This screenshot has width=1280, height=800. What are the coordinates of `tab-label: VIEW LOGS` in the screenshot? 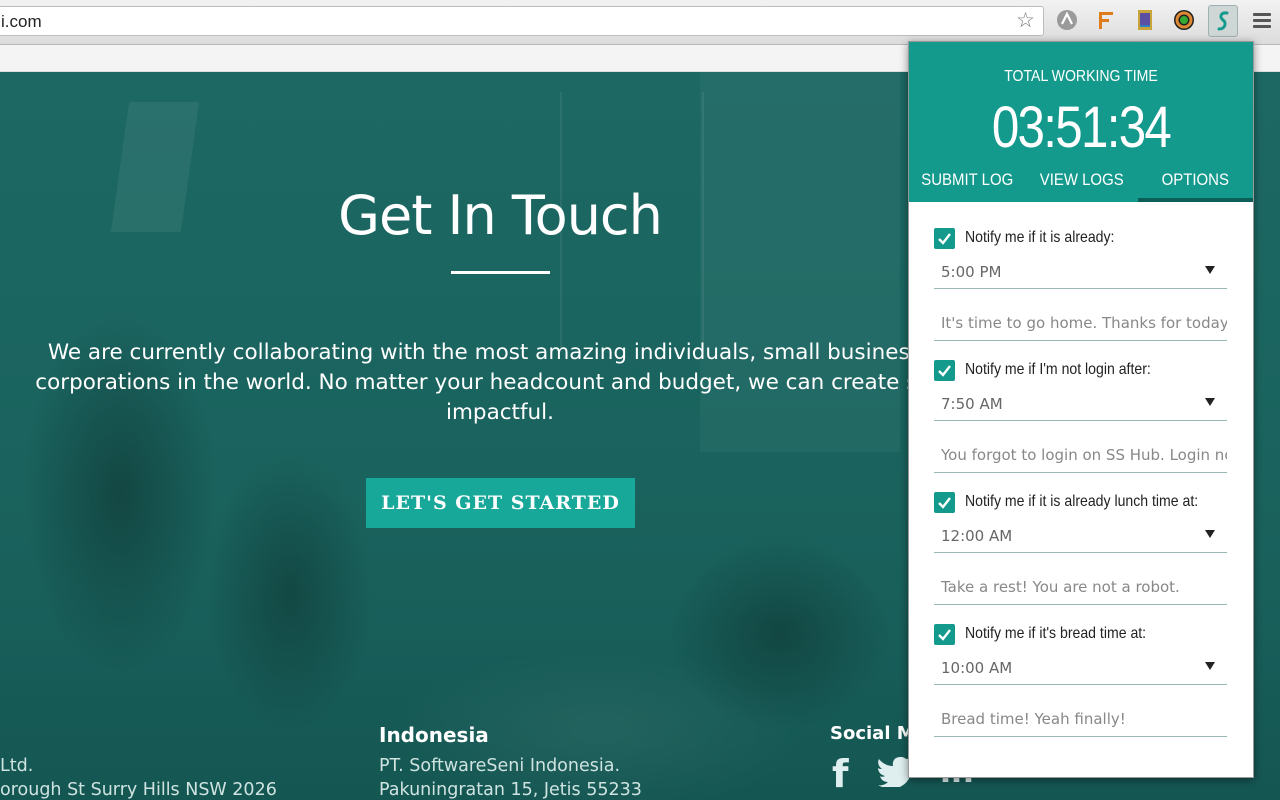 It's located at (1081, 179).